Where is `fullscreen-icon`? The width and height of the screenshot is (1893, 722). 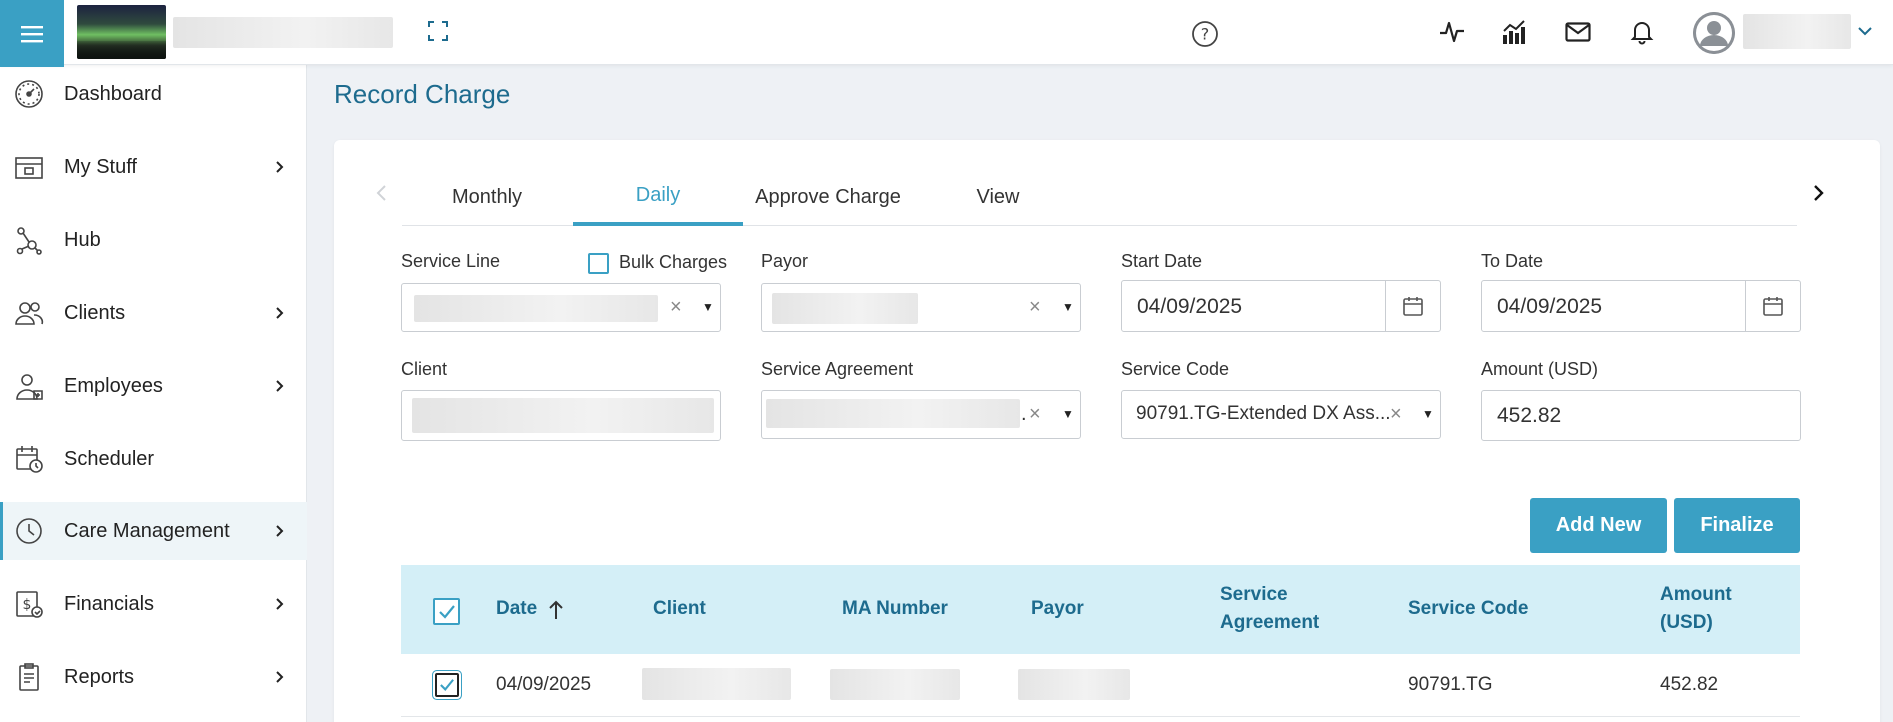
fullscreen-icon is located at coordinates (438, 31).